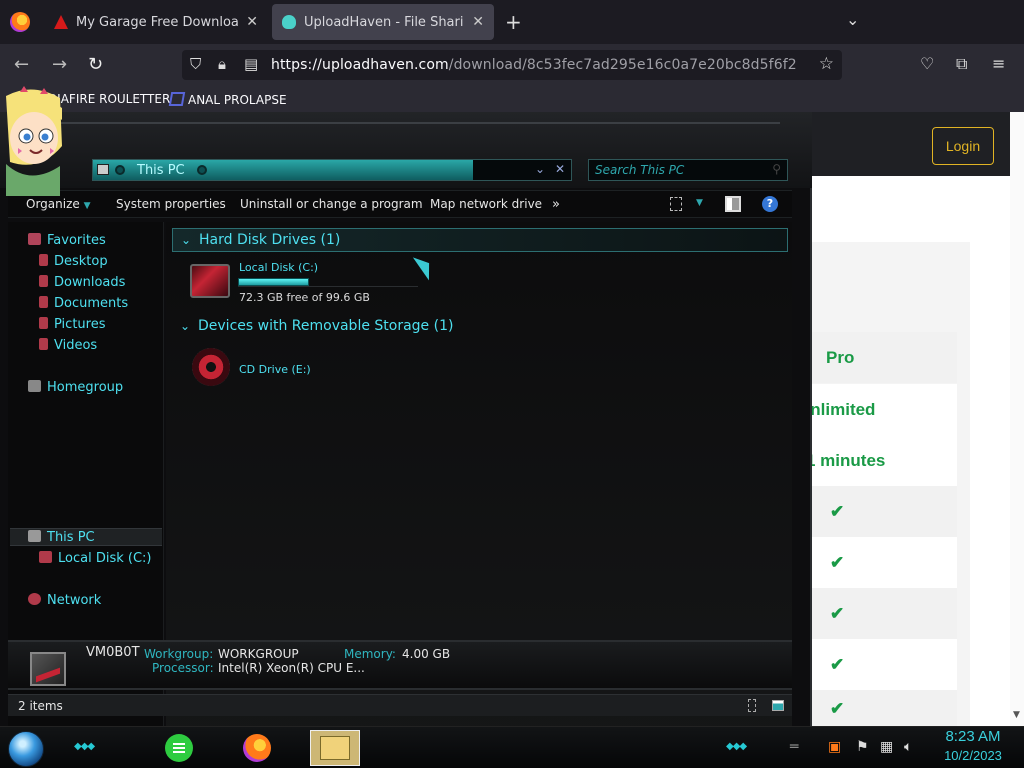  Describe the element at coordinates (1017, 420) in the screenshot. I see `page-scrollbar` at that location.